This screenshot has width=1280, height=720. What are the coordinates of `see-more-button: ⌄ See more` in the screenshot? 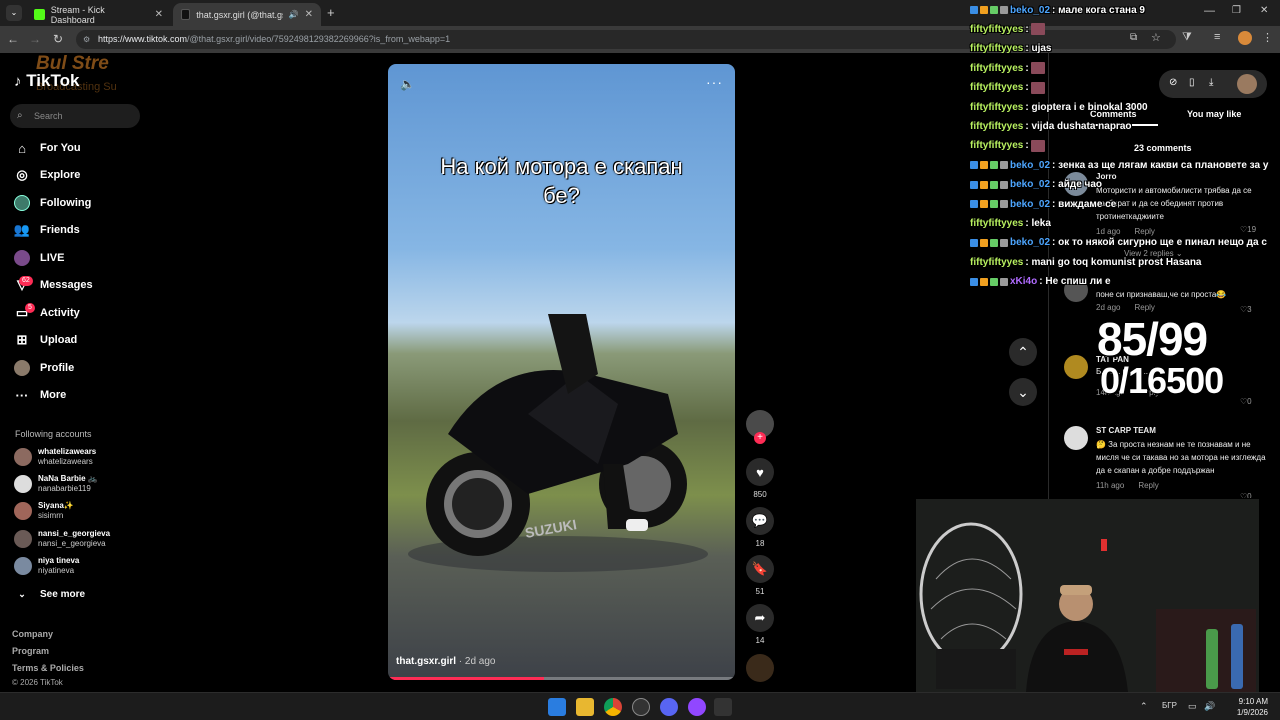 It's located at (49, 594).